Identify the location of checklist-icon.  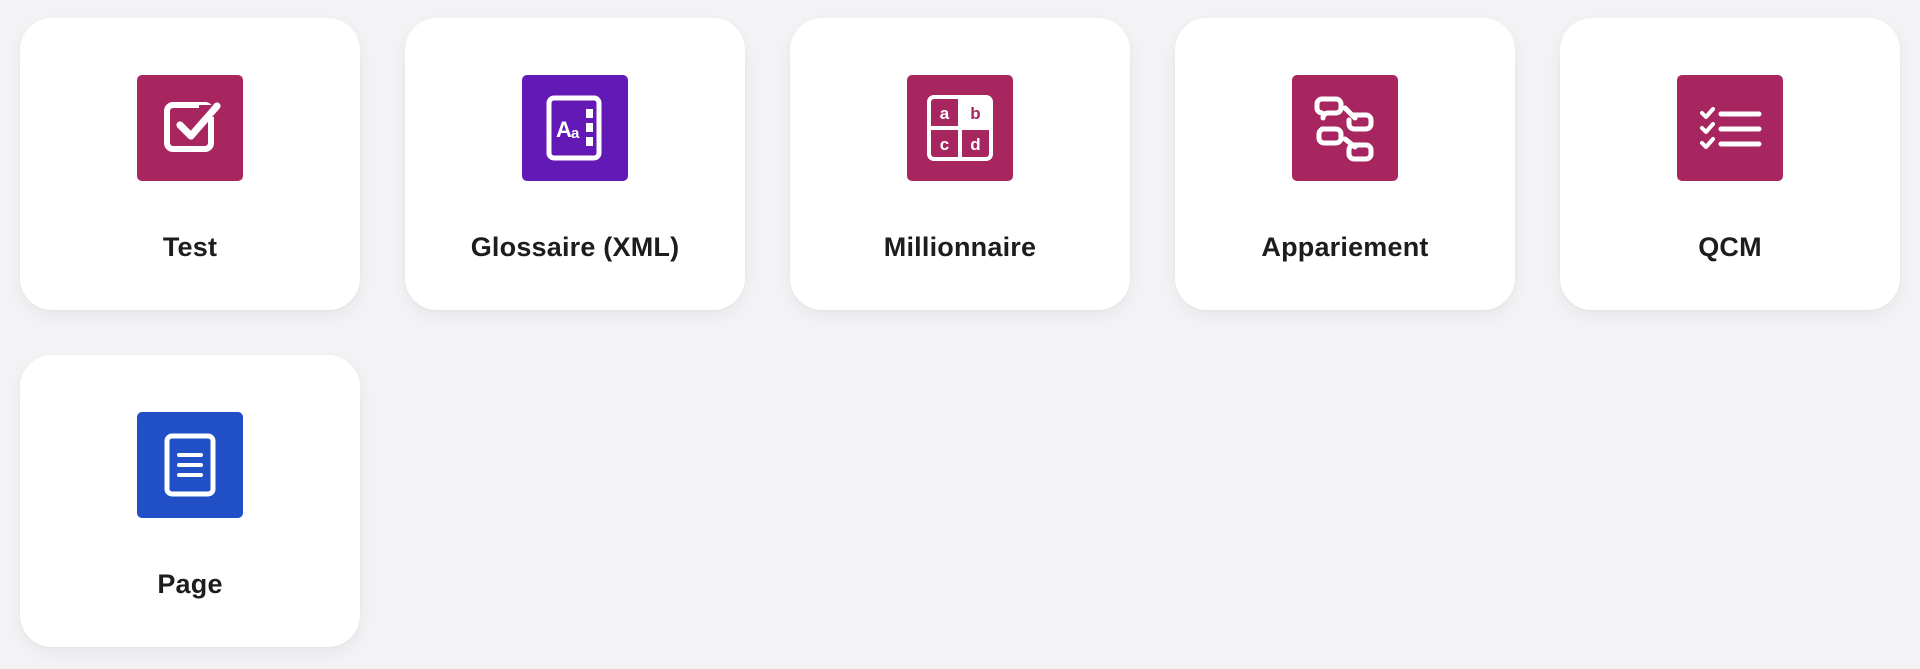
(1730, 128).